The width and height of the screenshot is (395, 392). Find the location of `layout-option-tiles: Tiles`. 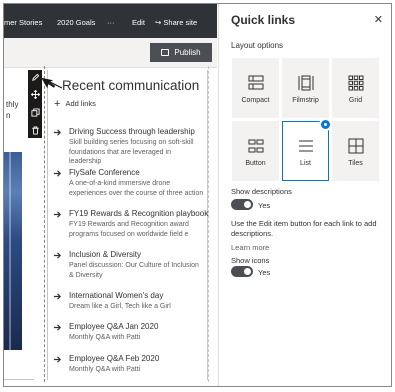

layout-option-tiles: Tiles is located at coordinates (355, 151).